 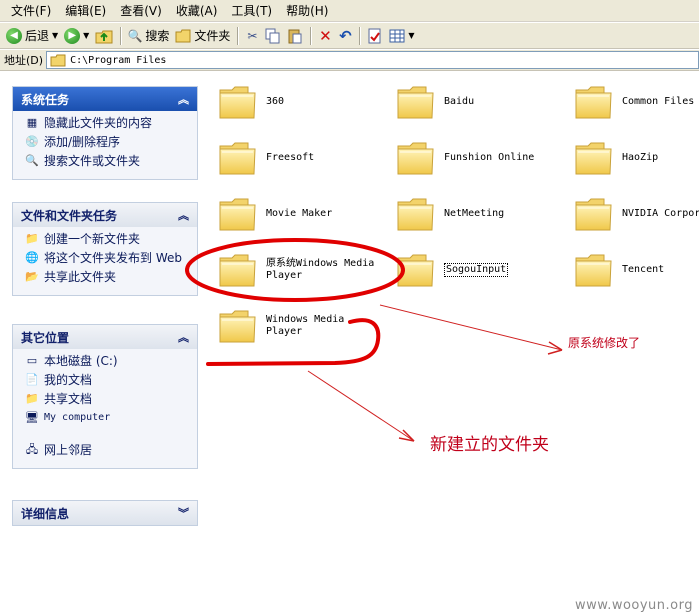 I want to click on folder-label: 360, so click(x=275, y=101).